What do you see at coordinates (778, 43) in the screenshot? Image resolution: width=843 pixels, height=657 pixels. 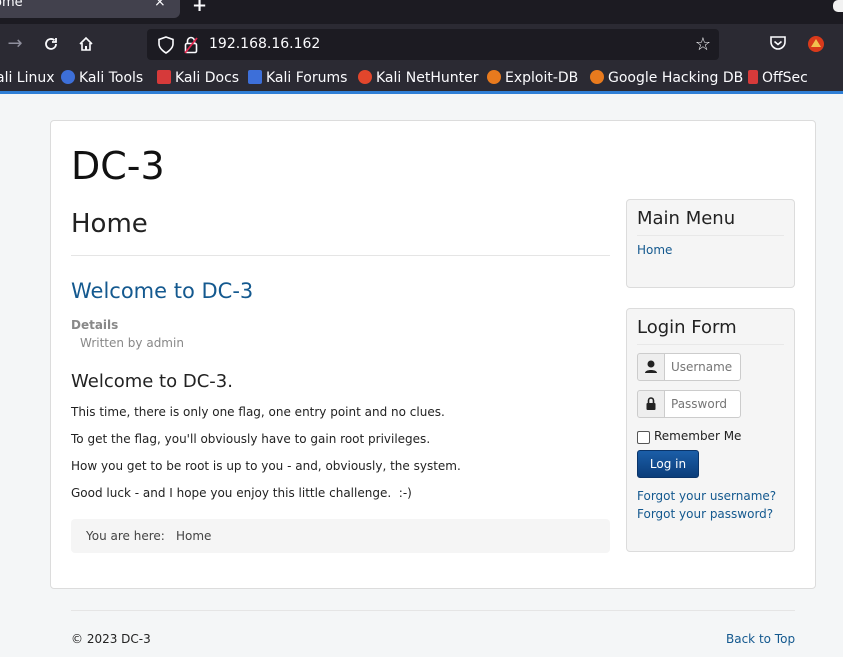 I see `pocket-icon` at bounding box center [778, 43].